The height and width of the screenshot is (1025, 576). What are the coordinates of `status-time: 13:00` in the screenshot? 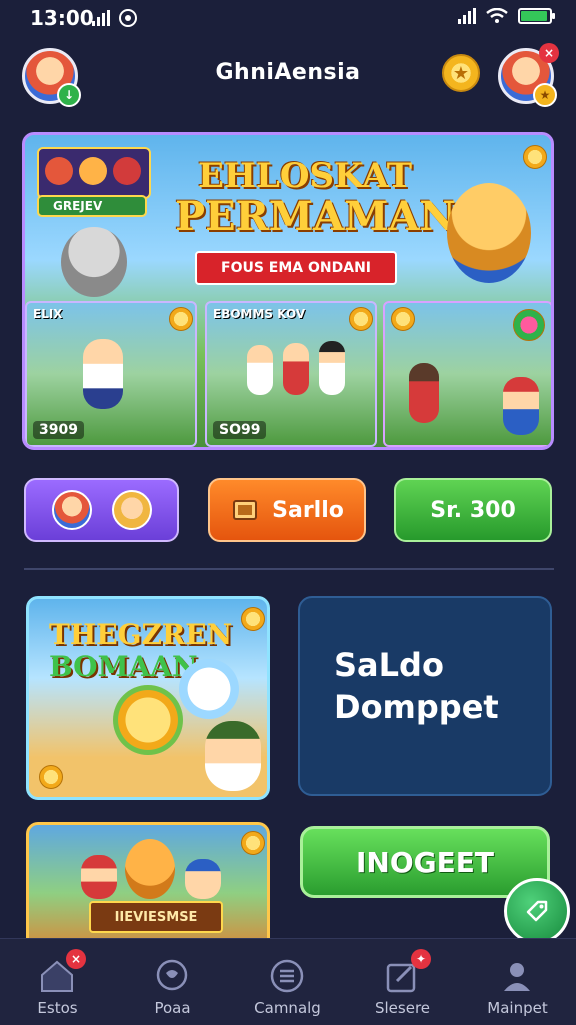 It's located at (62, 18).